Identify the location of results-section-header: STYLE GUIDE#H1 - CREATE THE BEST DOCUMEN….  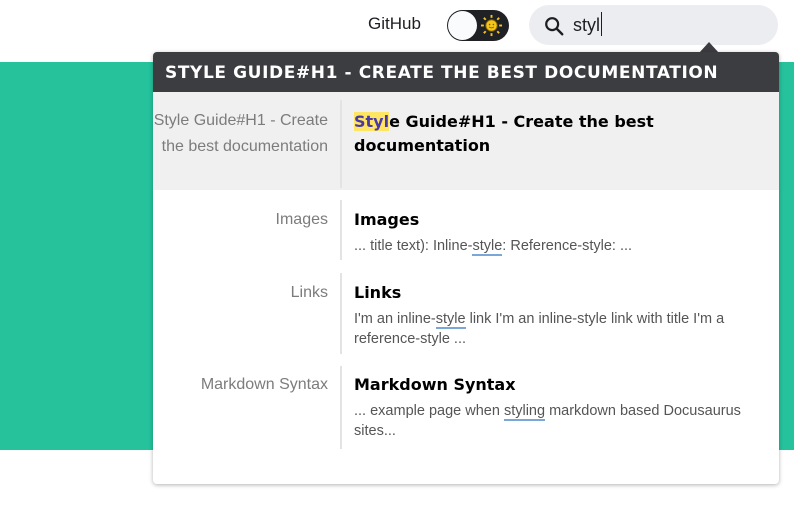
(466, 72).